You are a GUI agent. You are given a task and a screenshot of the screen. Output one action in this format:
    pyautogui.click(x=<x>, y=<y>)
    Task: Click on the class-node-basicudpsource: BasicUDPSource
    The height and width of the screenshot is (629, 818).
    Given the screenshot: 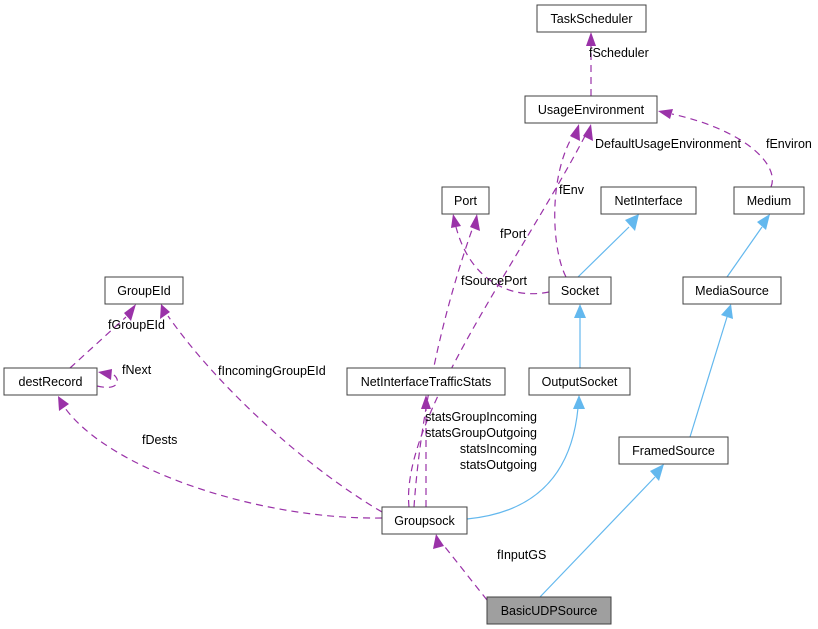 What is the action you would take?
    pyautogui.click(x=549, y=610)
    